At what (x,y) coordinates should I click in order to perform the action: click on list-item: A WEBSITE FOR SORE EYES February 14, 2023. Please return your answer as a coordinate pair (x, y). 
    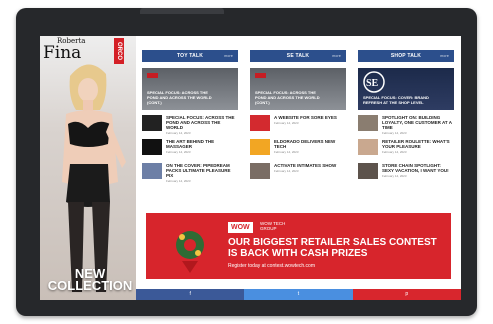
    Looking at the image, I should click on (298, 124).